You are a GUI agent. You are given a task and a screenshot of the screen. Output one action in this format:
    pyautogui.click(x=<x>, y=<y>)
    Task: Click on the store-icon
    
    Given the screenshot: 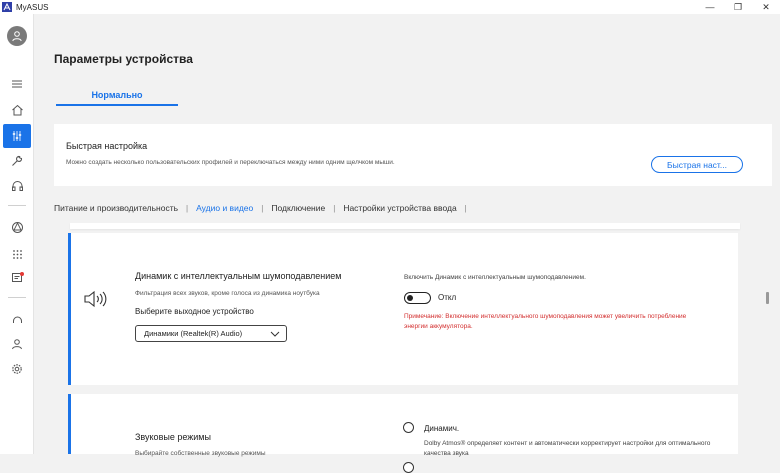 What is the action you would take?
    pyautogui.click(x=17, y=227)
    